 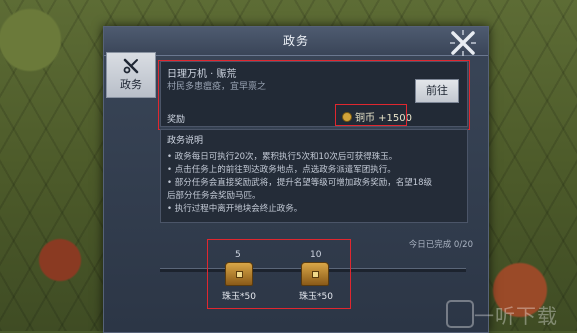 I want to click on instruction-line: • 政务每日可执行20次，累积执行5次和10次后可获得珠玉。, so click(x=282, y=157).